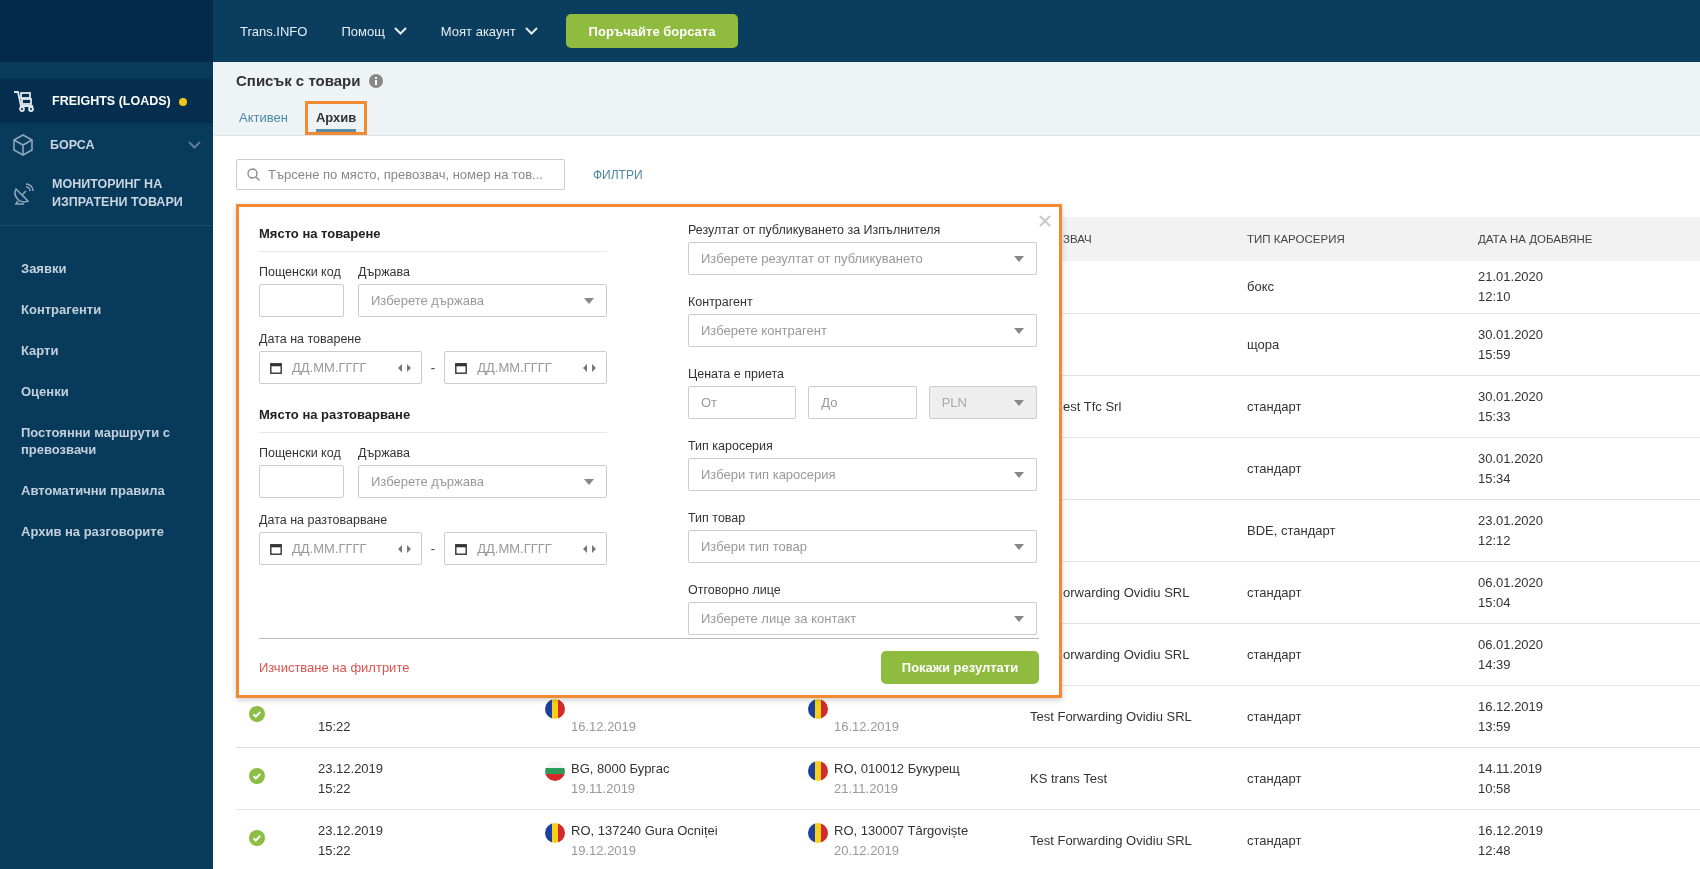 The width and height of the screenshot is (1700, 869). I want to click on date-text: 20.12.2019, so click(867, 850).